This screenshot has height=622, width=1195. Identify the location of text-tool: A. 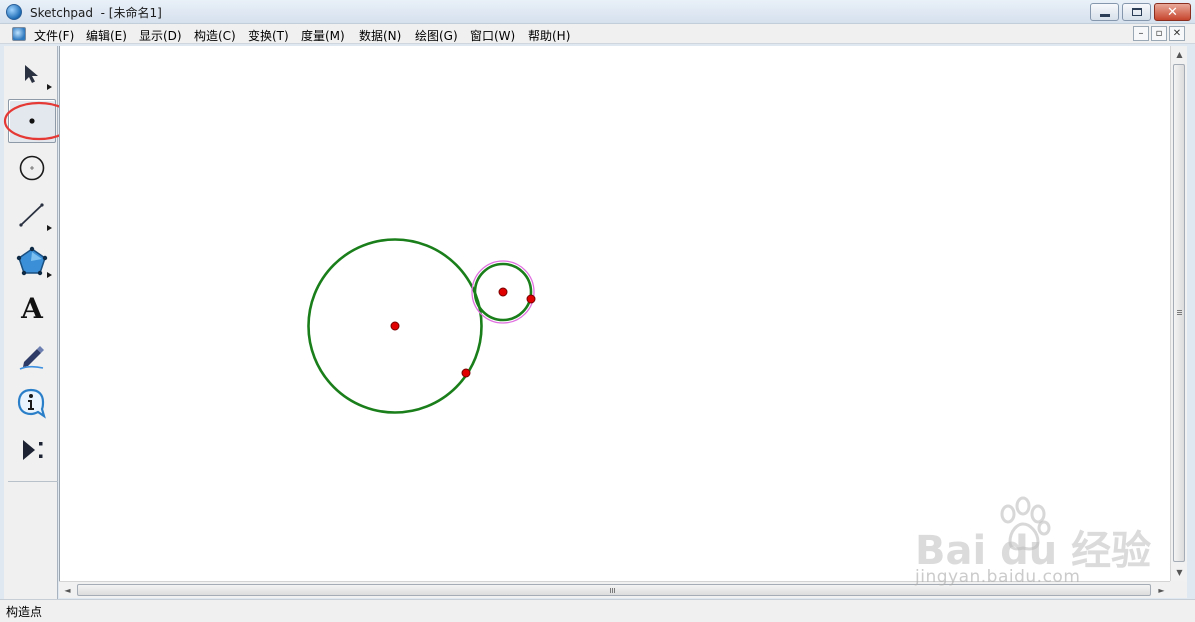
(32, 309).